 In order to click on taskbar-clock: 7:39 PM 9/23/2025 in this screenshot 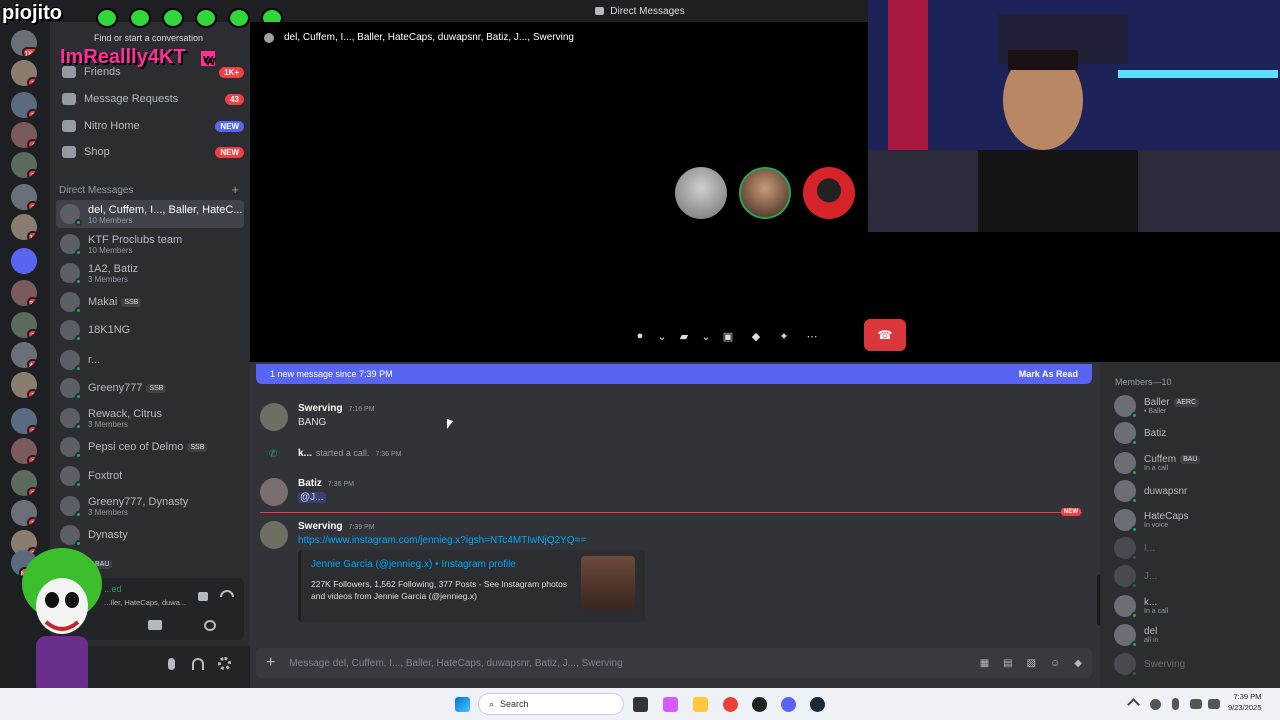, I will do `click(1244, 702)`.